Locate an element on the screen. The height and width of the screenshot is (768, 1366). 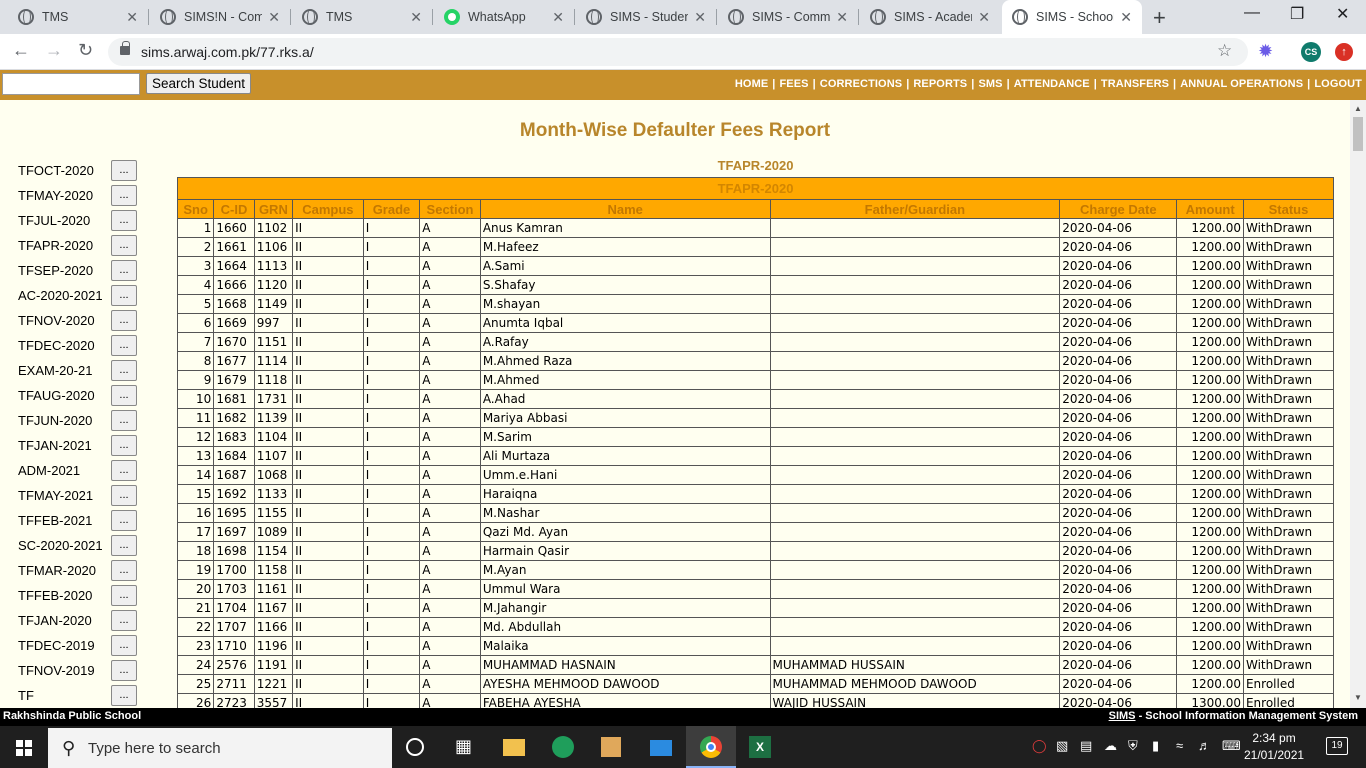
scroll-down-icon: ▼ is located at coordinates (1358, 697).